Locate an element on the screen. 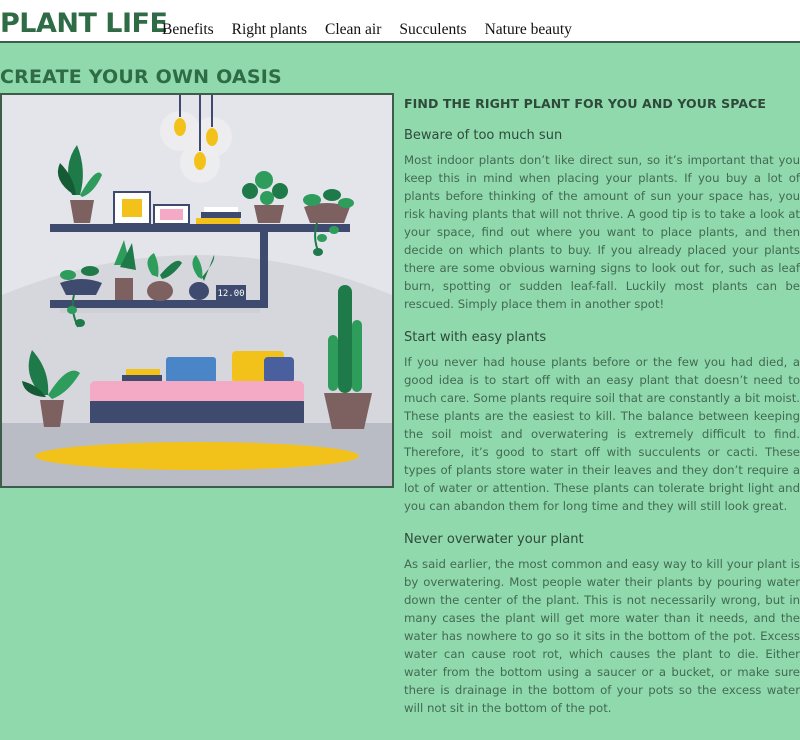 The image size is (800, 740). nav-link-right-plants: Right plants is located at coordinates (269, 30).